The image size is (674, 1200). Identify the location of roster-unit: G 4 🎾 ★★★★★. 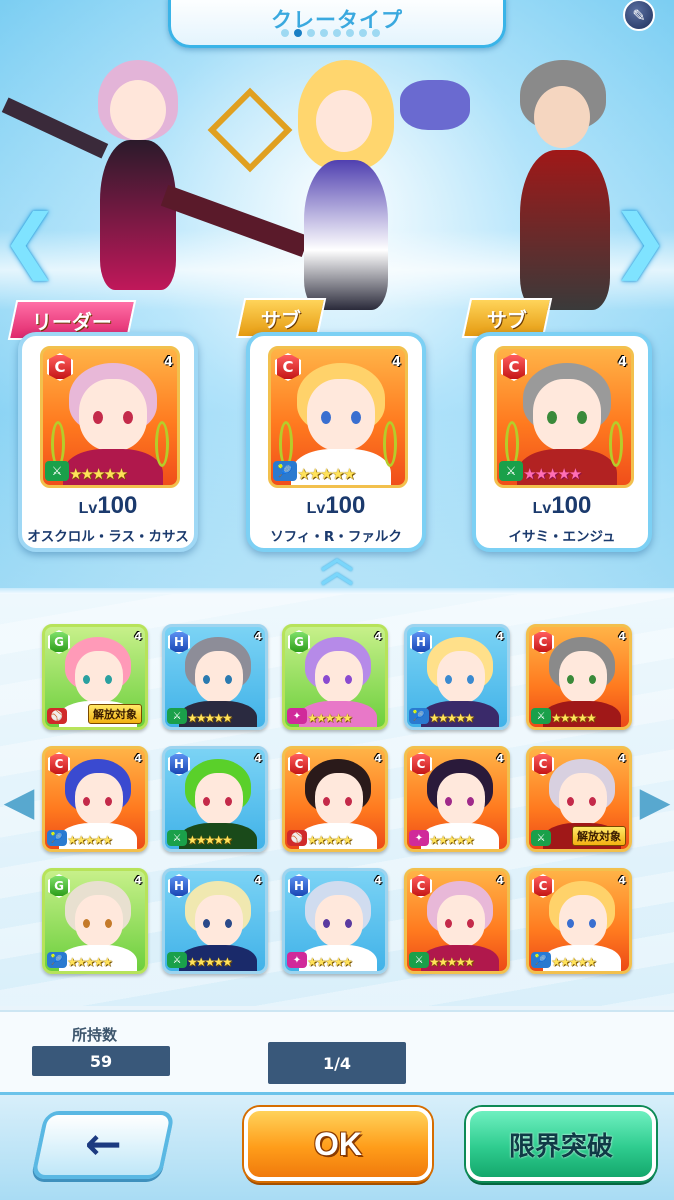
(95, 921).